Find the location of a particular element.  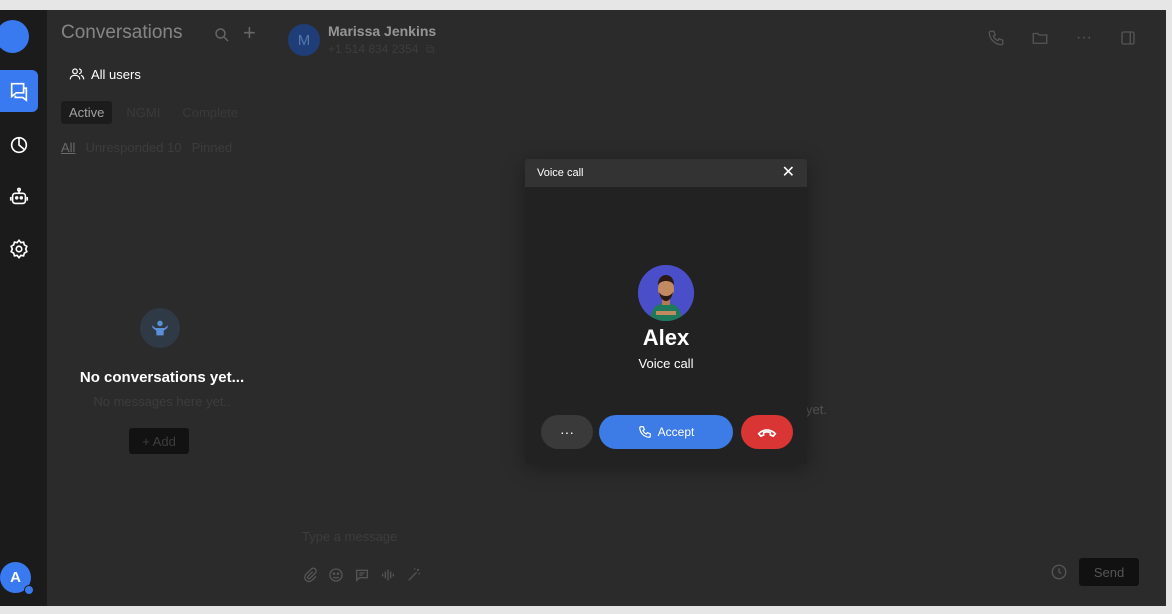

empty-state-subtitle: No messages here yet.. is located at coordinates (162, 401).